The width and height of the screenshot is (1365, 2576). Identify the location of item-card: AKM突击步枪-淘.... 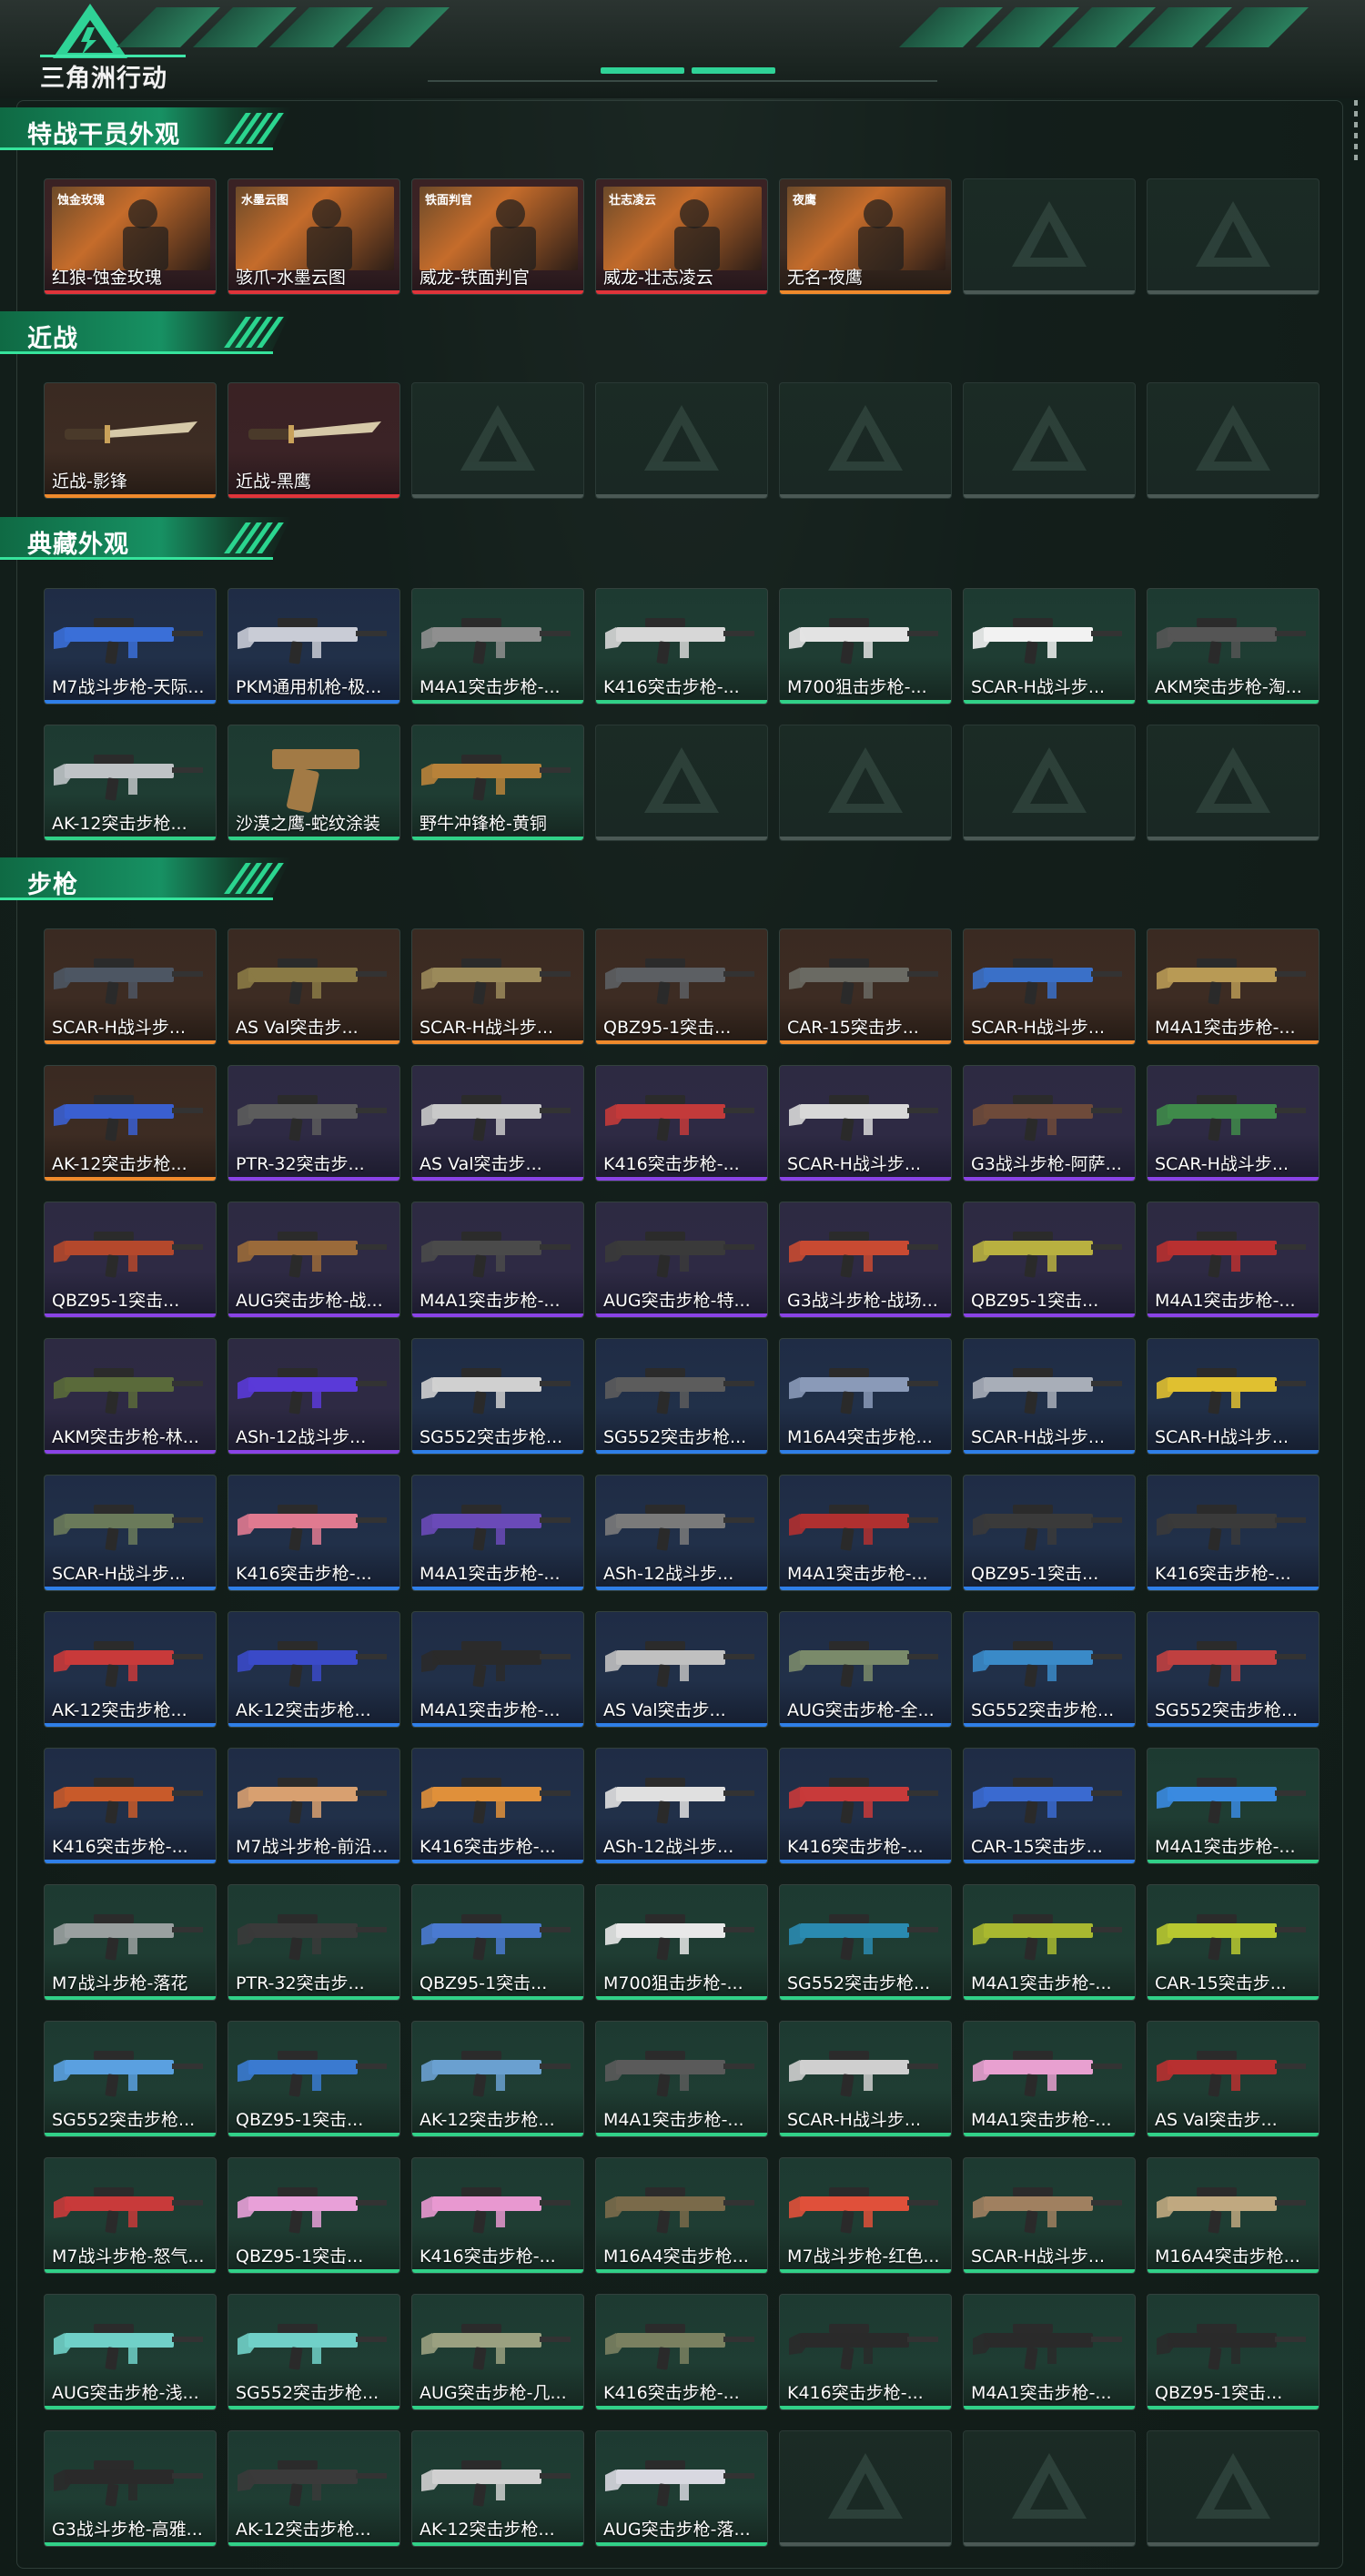
(1234, 646).